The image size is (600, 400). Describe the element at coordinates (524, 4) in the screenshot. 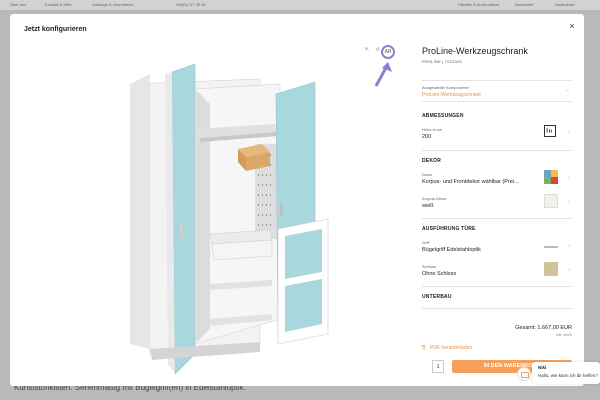

I see `nav-wishlist: Merkzettel` at that location.